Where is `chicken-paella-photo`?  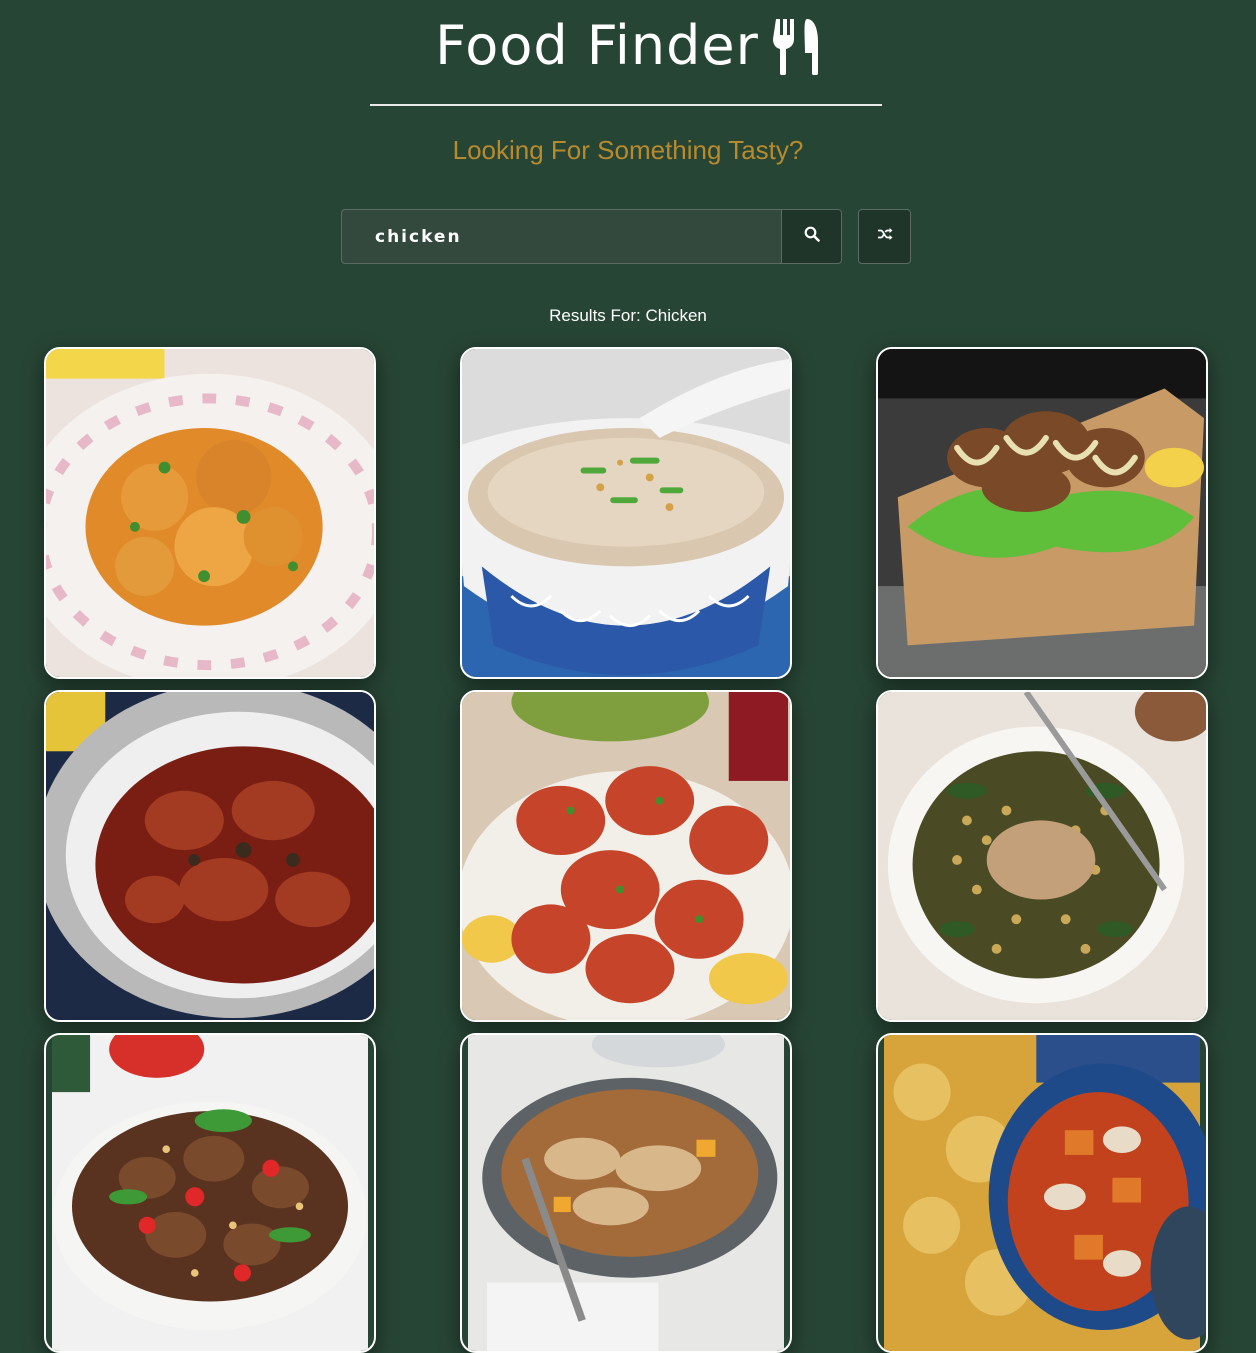 chicken-paella-photo is located at coordinates (626, 1193).